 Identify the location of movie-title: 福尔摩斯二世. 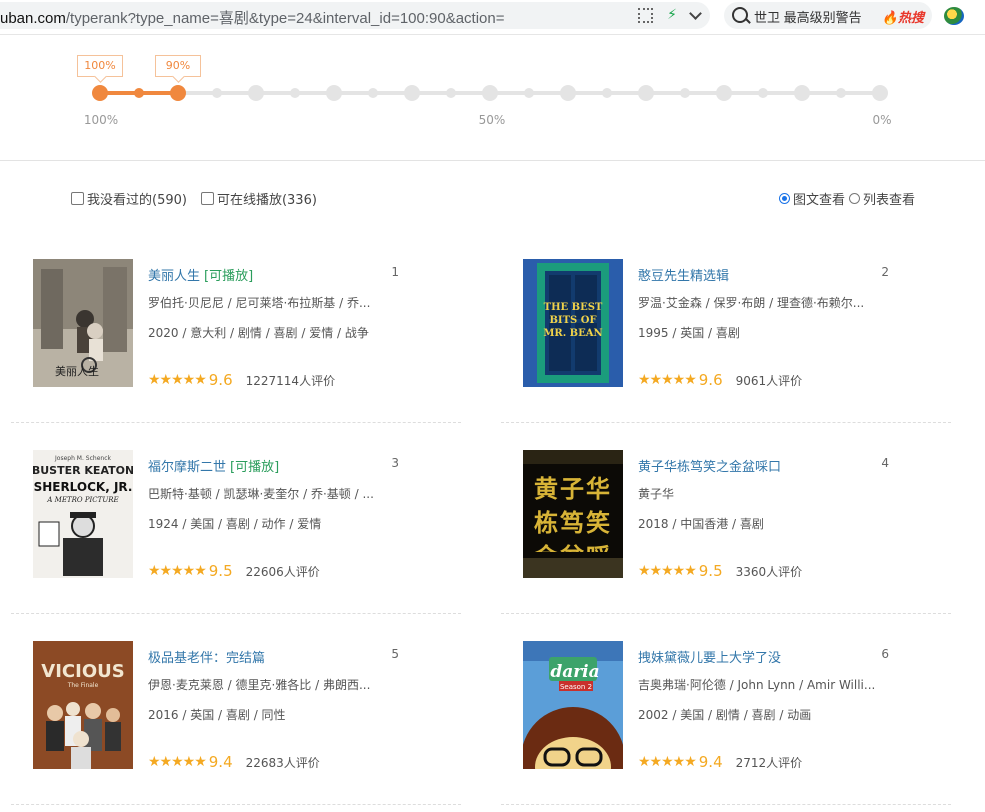
(187, 467).